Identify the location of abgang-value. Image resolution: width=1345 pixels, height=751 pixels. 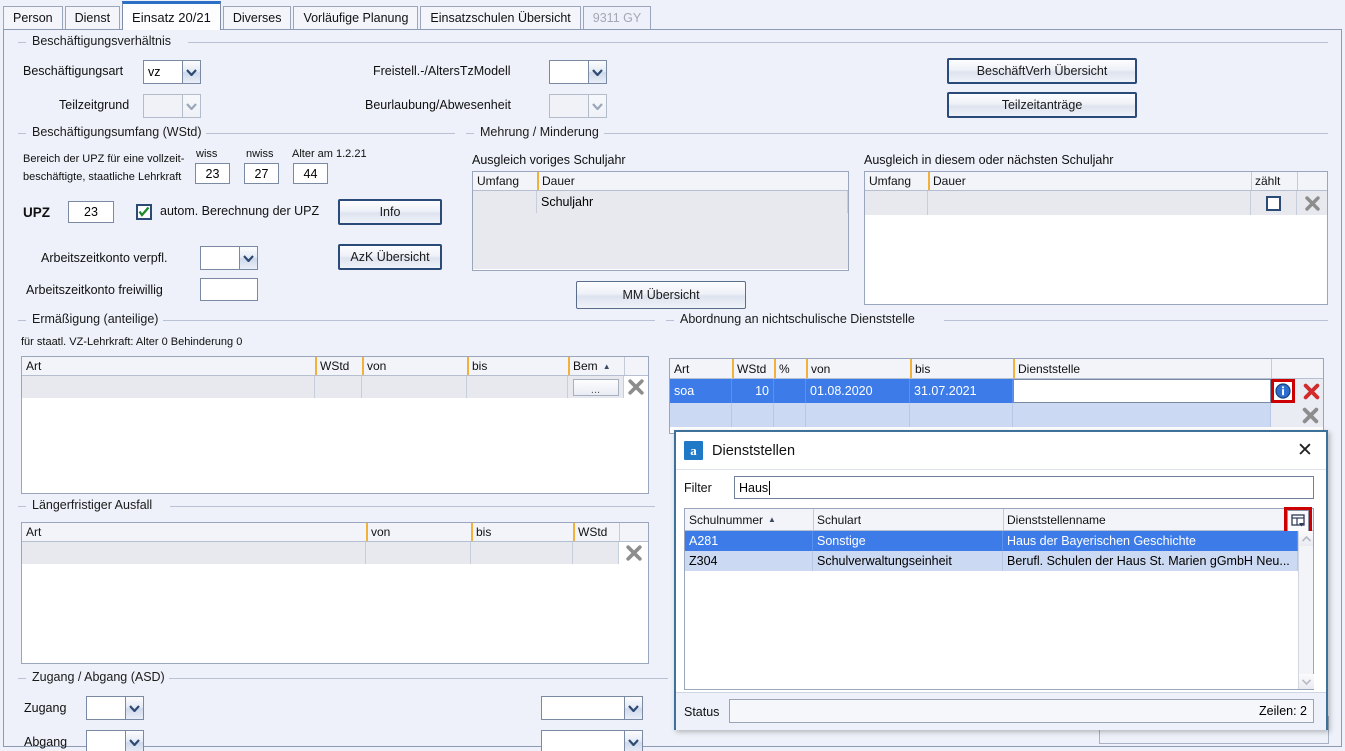
(105, 740).